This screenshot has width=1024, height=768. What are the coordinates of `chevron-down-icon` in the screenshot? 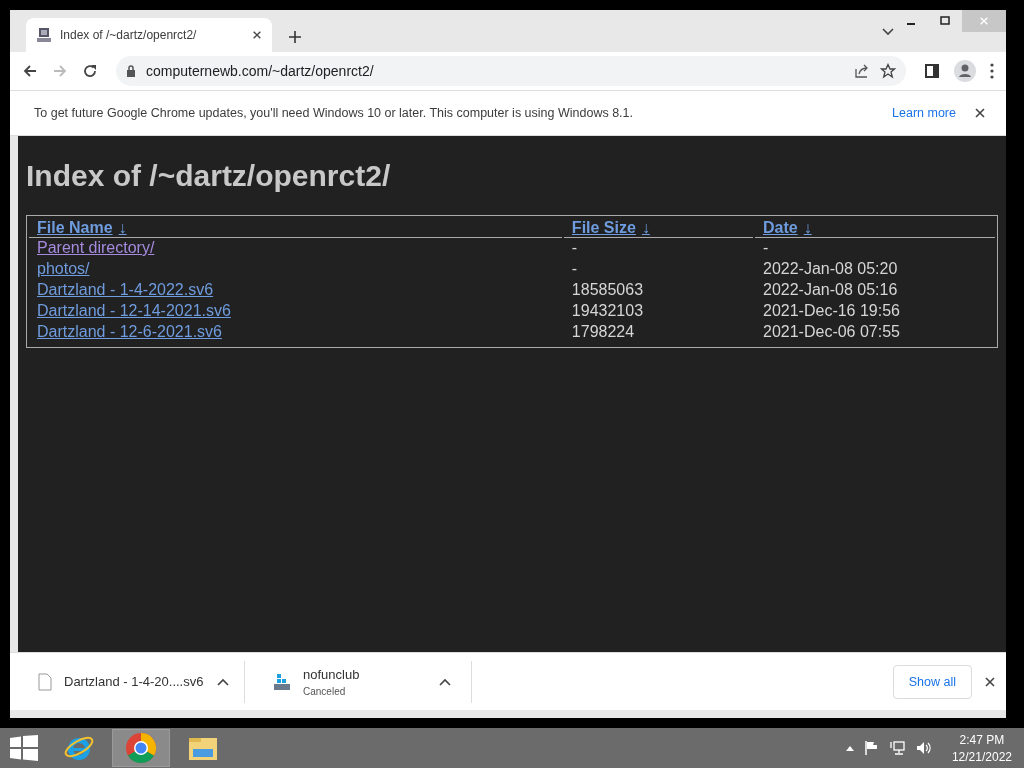 It's located at (888, 32).